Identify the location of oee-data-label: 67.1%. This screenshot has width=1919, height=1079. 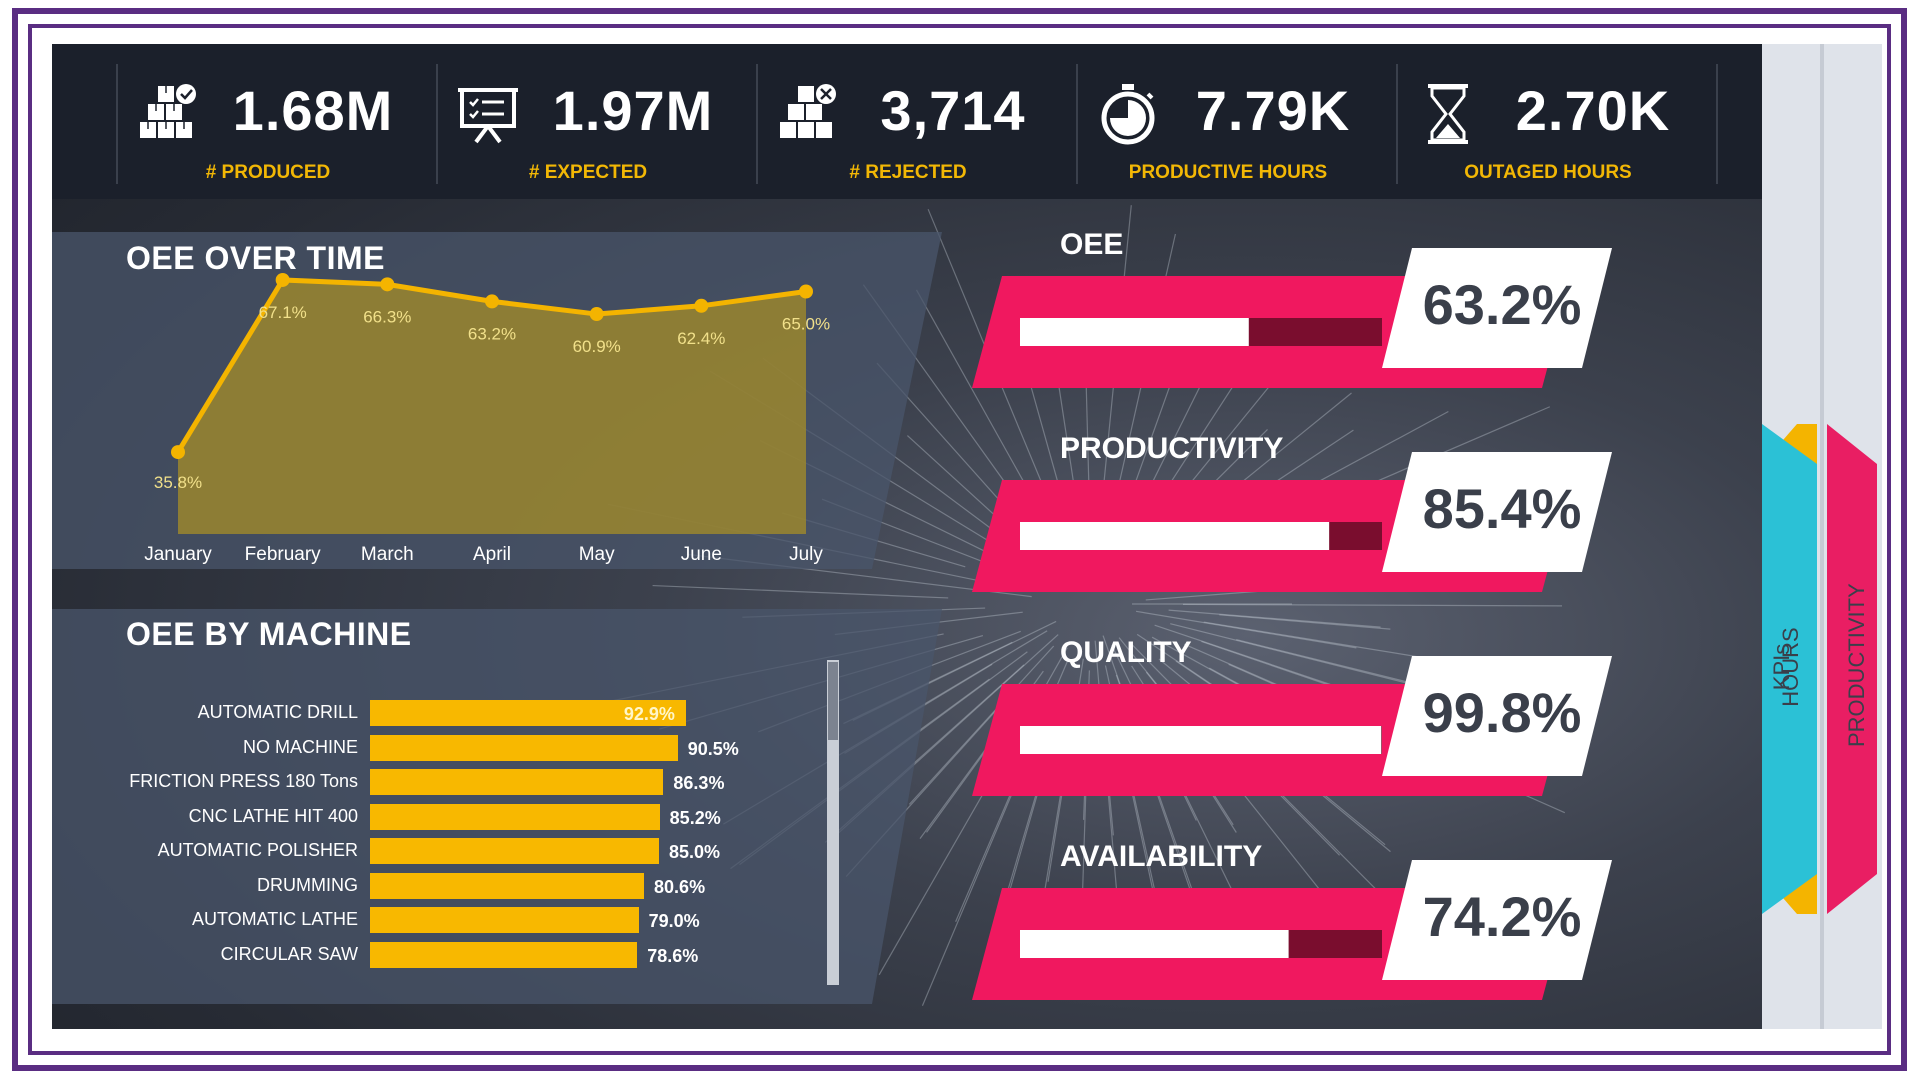
(283, 312).